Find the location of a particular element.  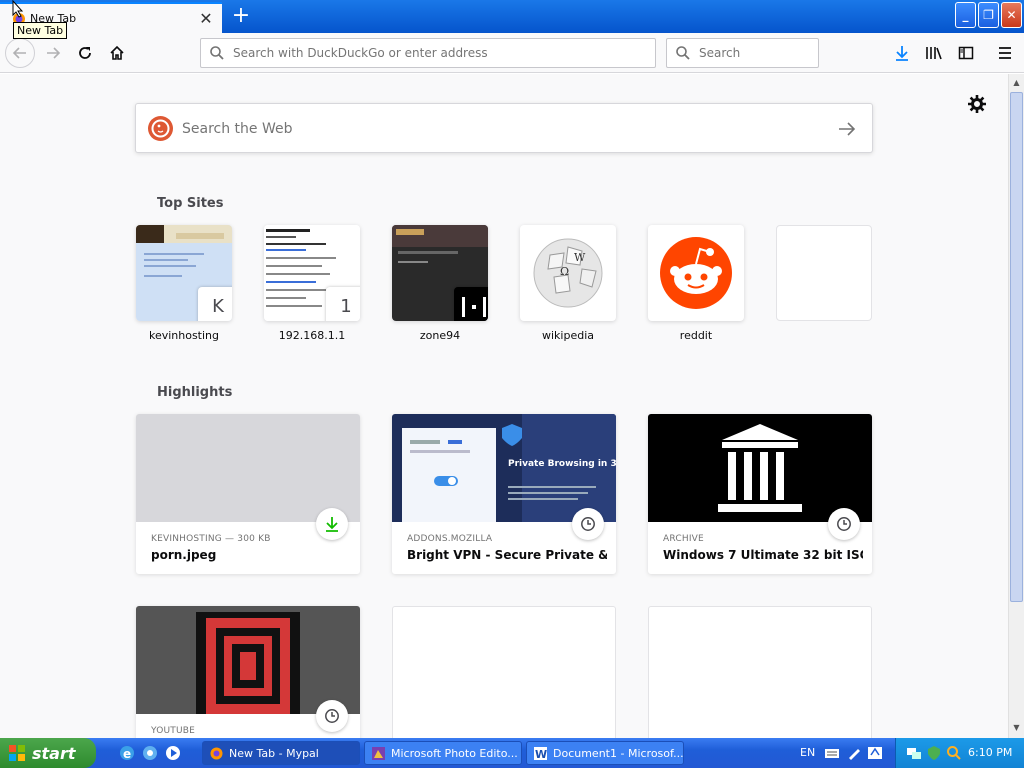

arrow-left-icon is located at coordinates (19, 53).